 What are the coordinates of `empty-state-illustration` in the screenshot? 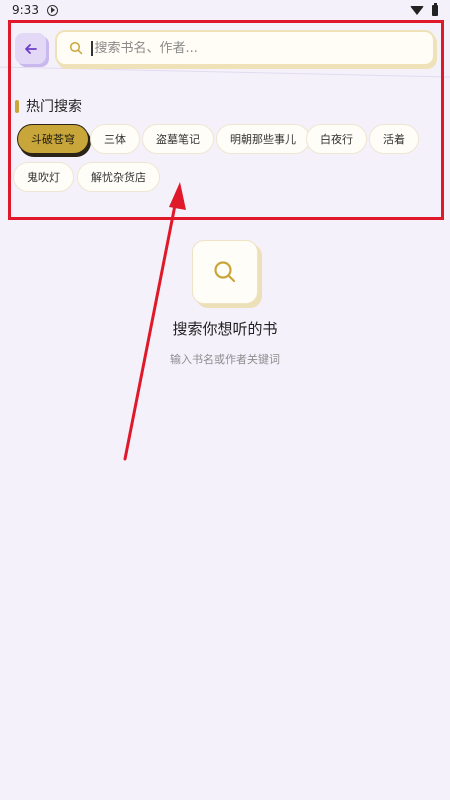 It's located at (225, 272).